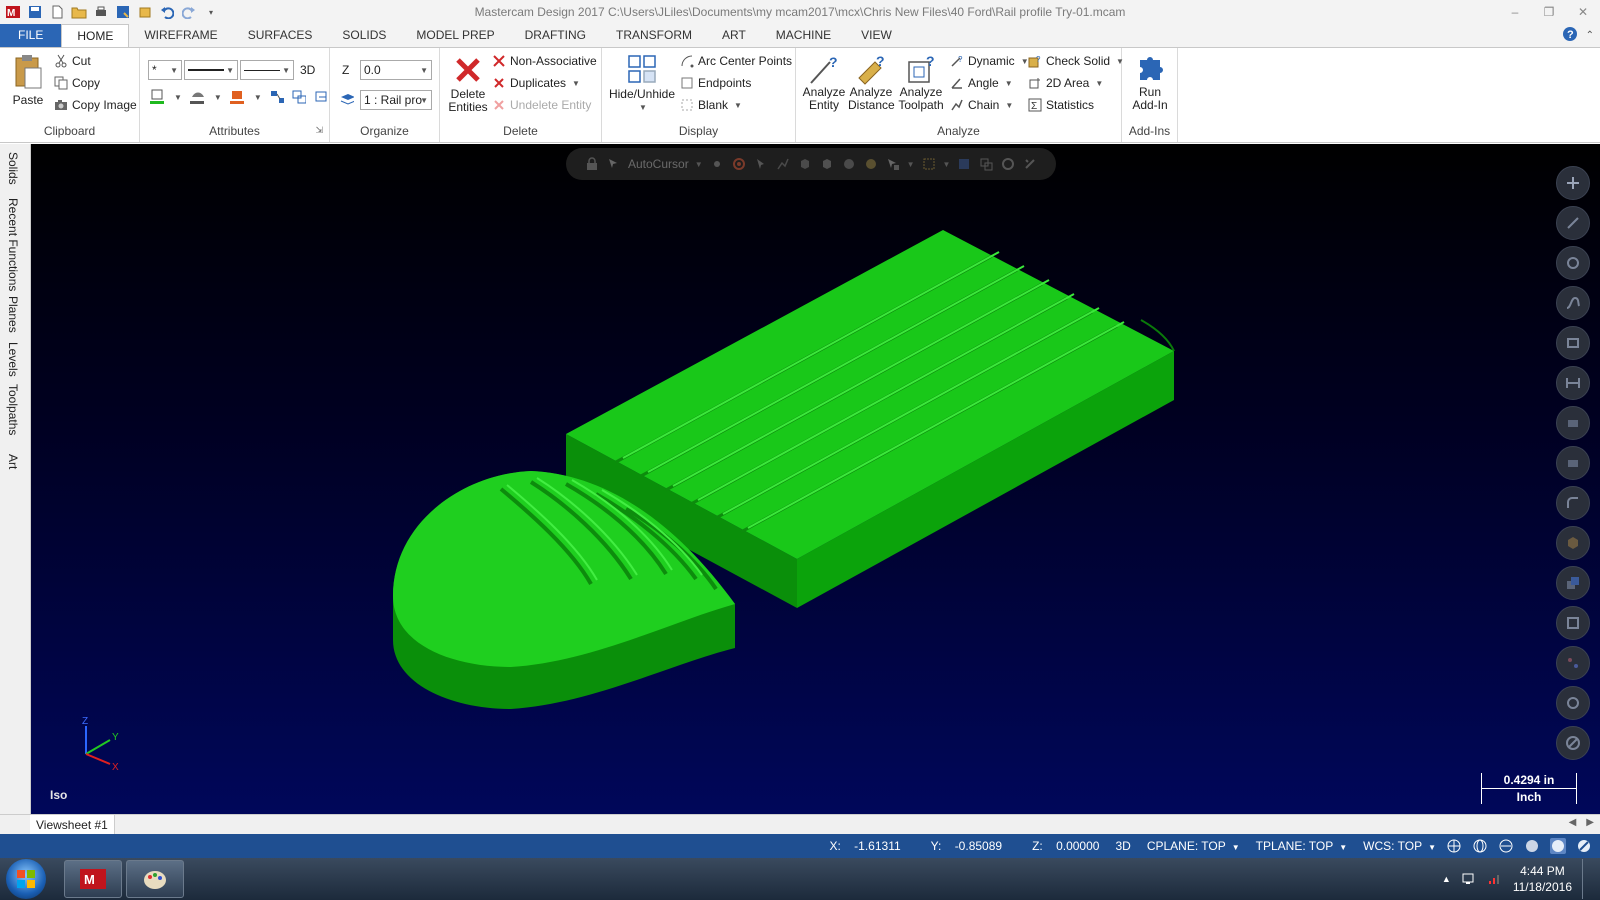 The width and height of the screenshot is (1600, 900). What do you see at coordinates (1193, 846) in the screenshot?
I see `cplane-select: CPLANE: TOP ▼` at bounding box center [1193, 846].